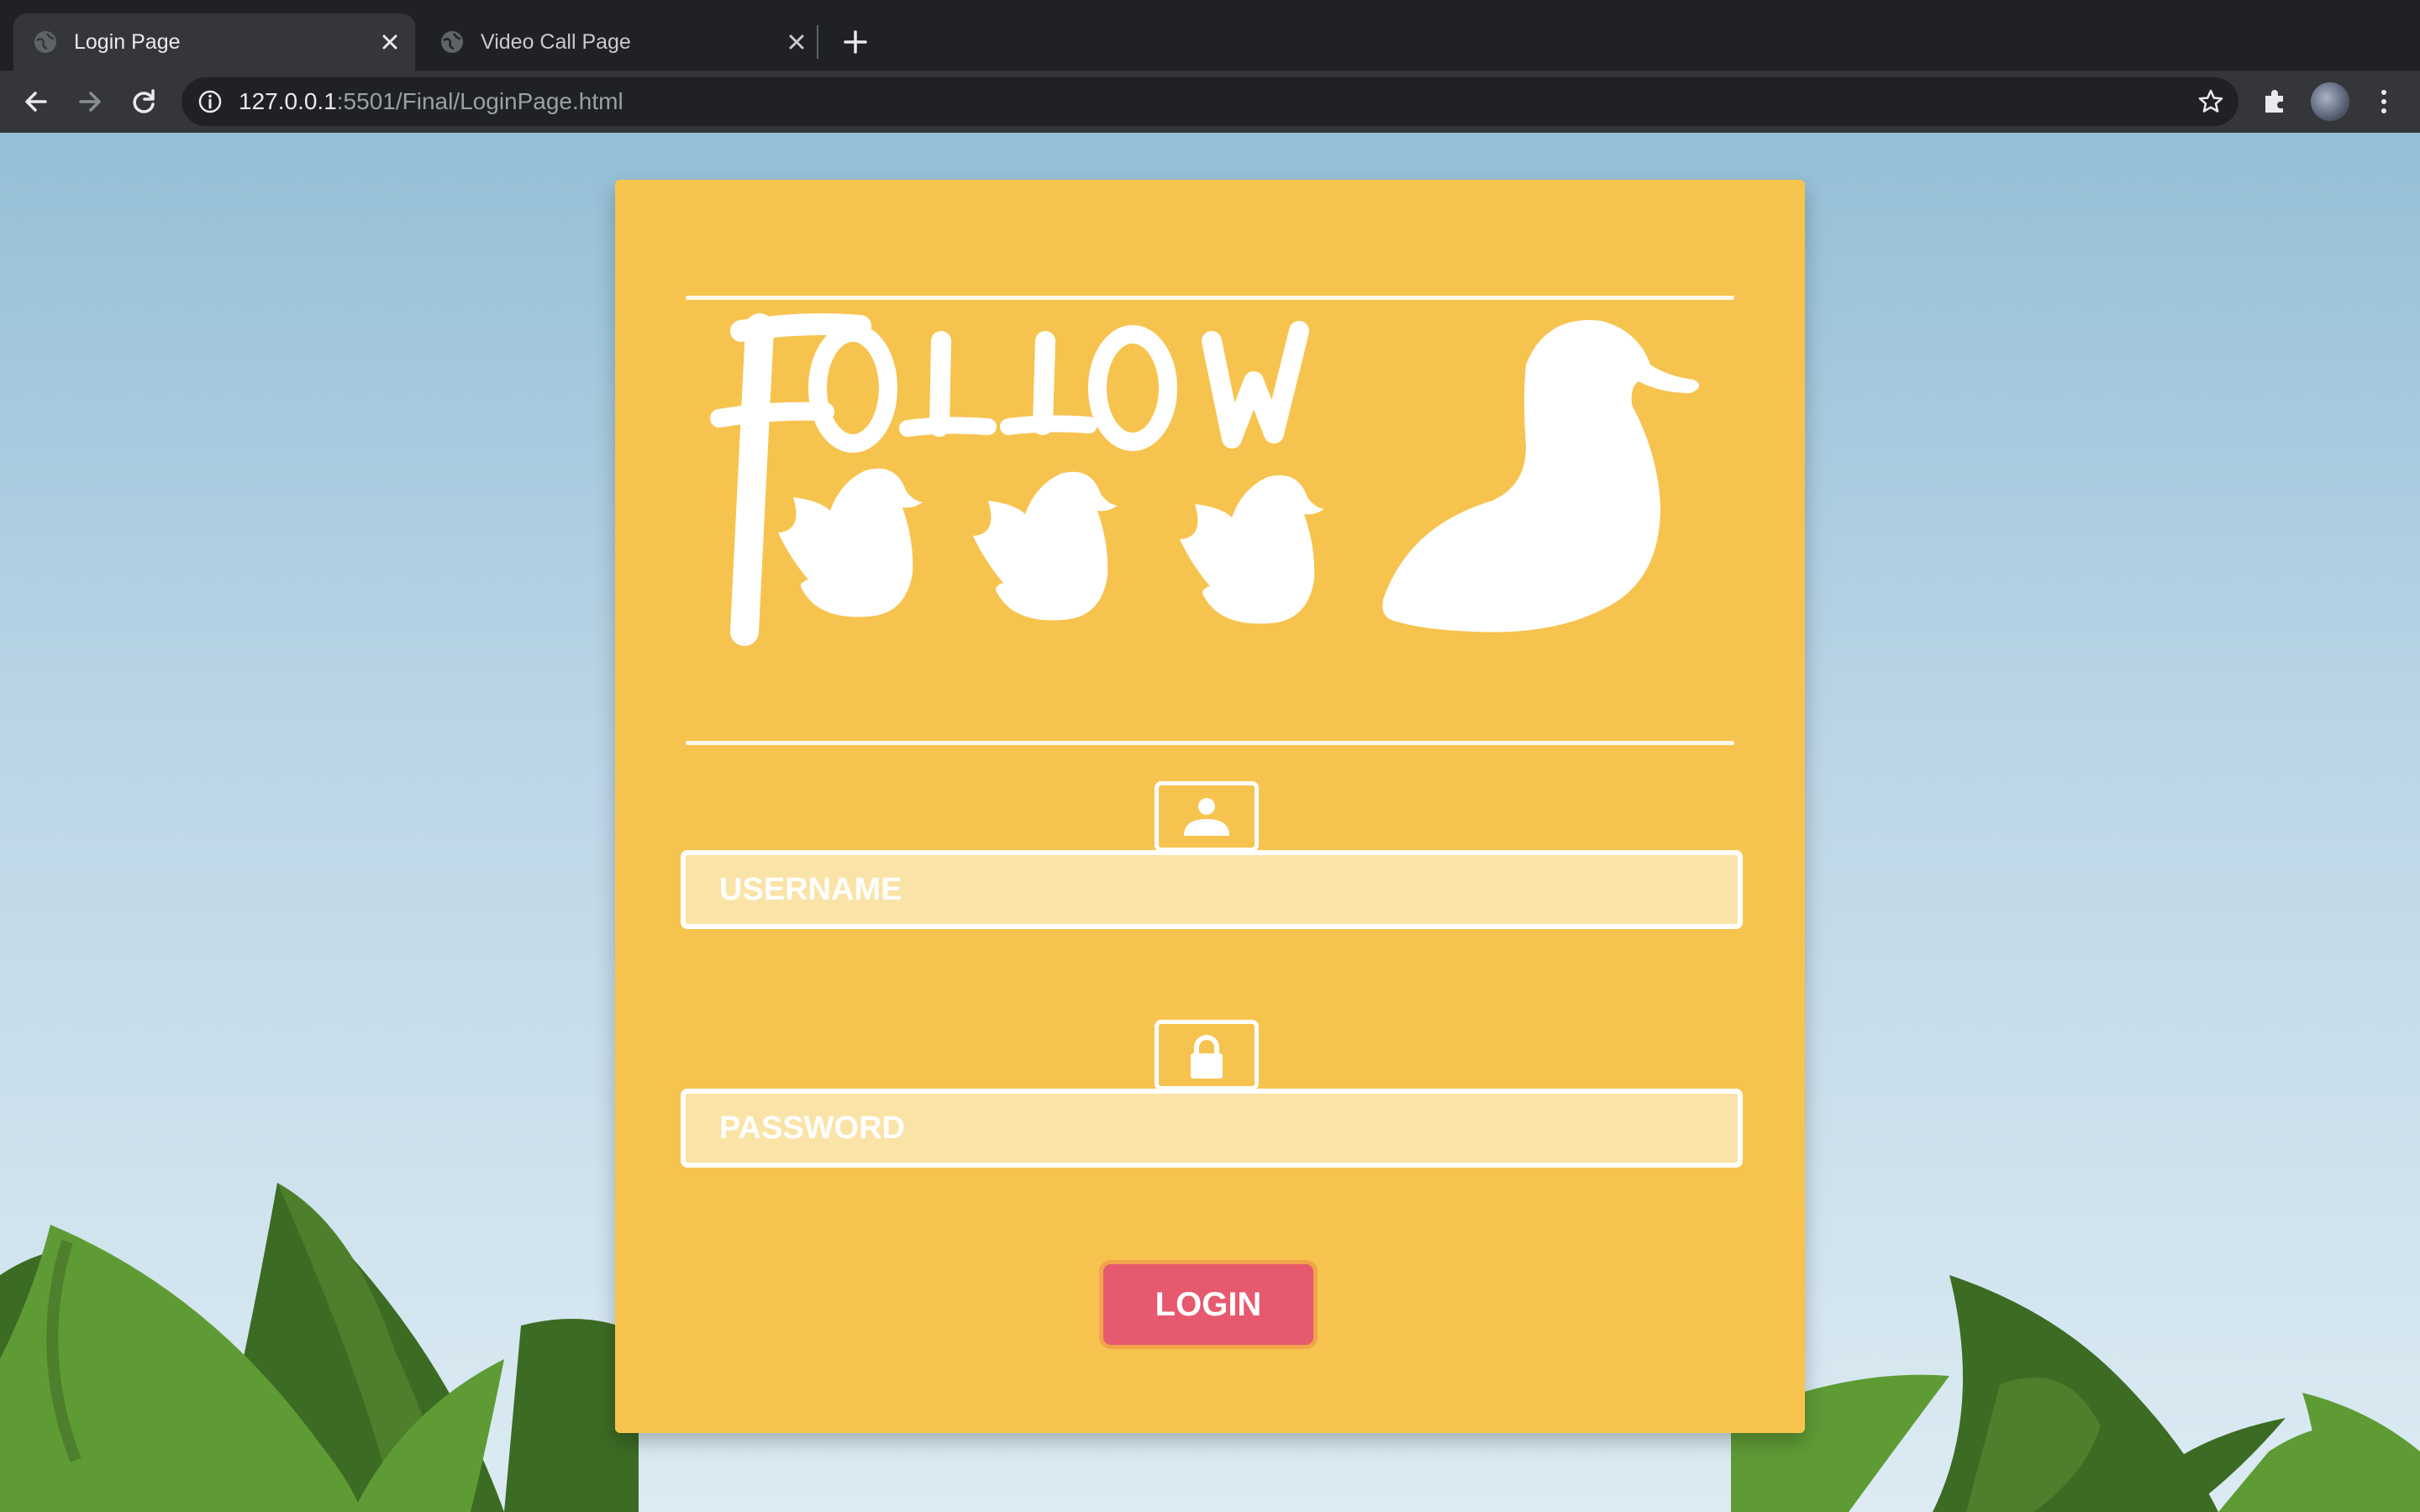 The width and height of the screenshot is (2420, 1512). I want to click on tab-title: Login Page, so click(128, 42).